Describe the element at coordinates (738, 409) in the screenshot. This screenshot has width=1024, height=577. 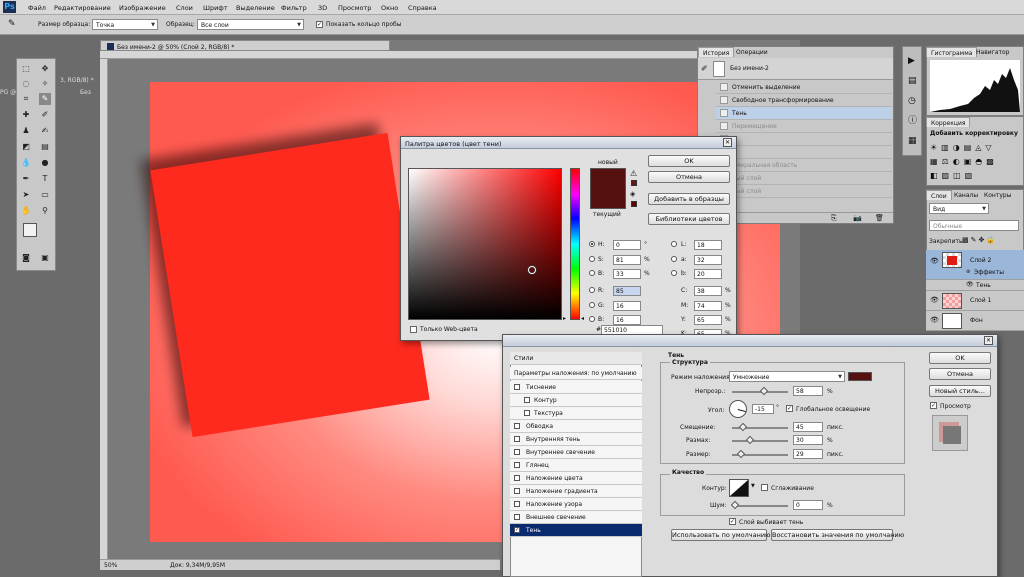
I see `angle-dial` at that location.